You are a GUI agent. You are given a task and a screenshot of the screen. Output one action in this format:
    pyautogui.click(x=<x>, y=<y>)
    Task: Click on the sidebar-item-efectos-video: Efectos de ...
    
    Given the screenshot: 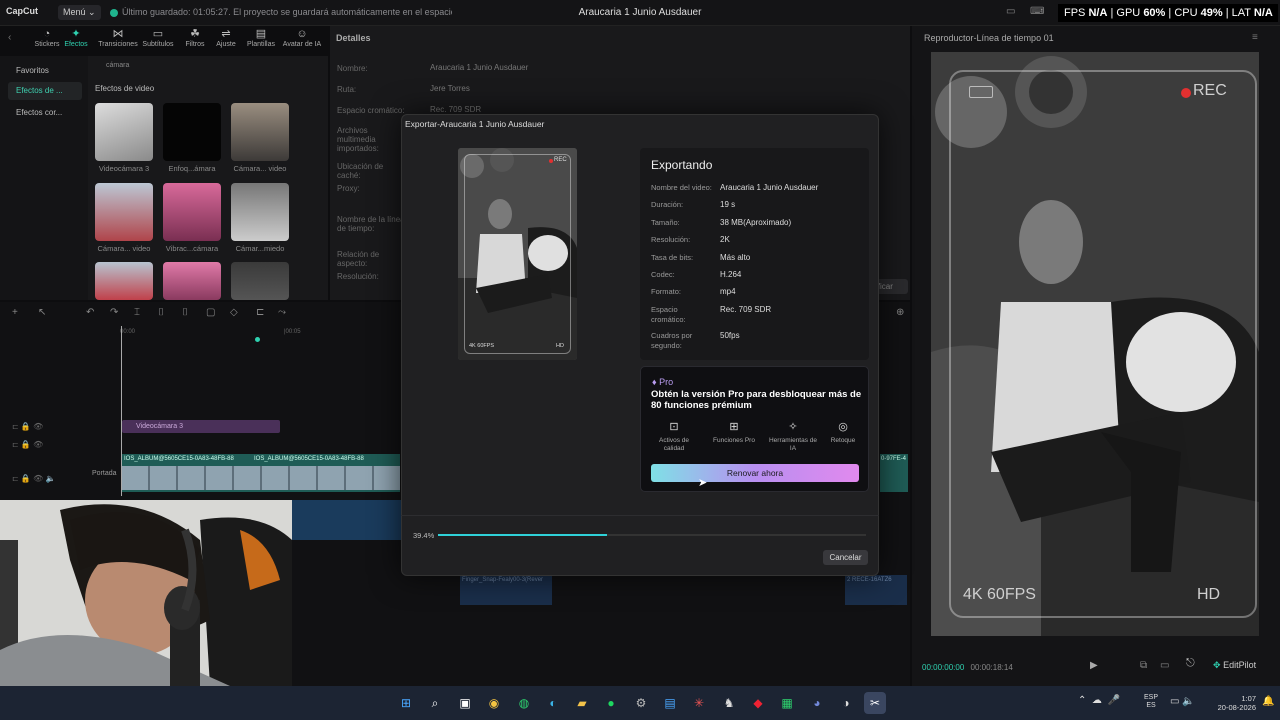 What is the action you would take?
    pyautogui.click(x=45, y=91)
    